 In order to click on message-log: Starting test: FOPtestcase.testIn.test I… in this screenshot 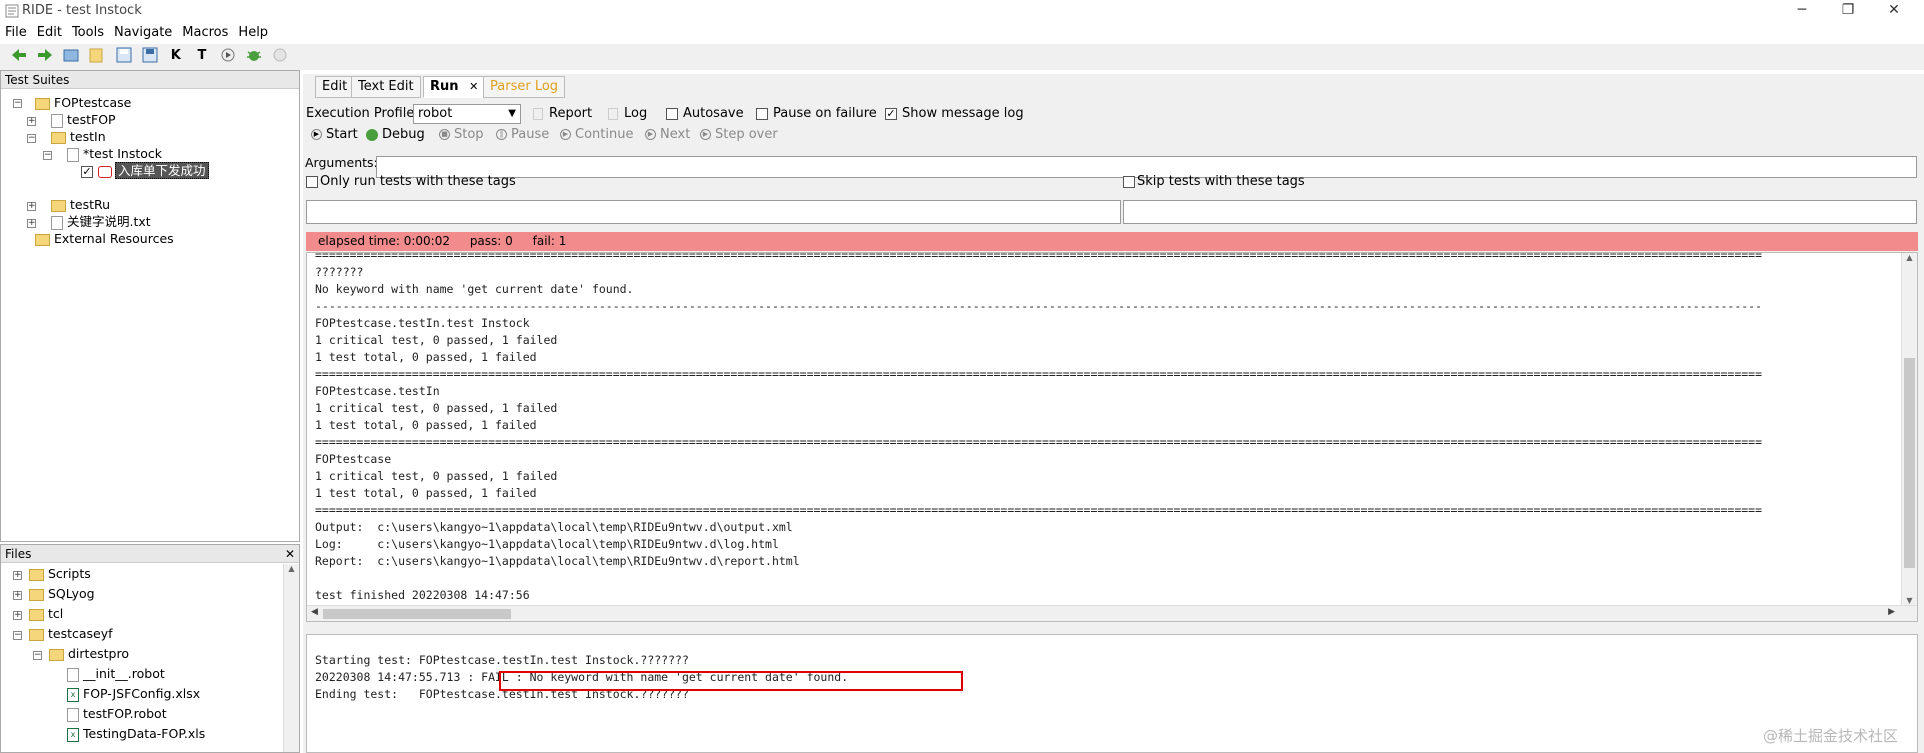, I will do `click(1112, 693)`.